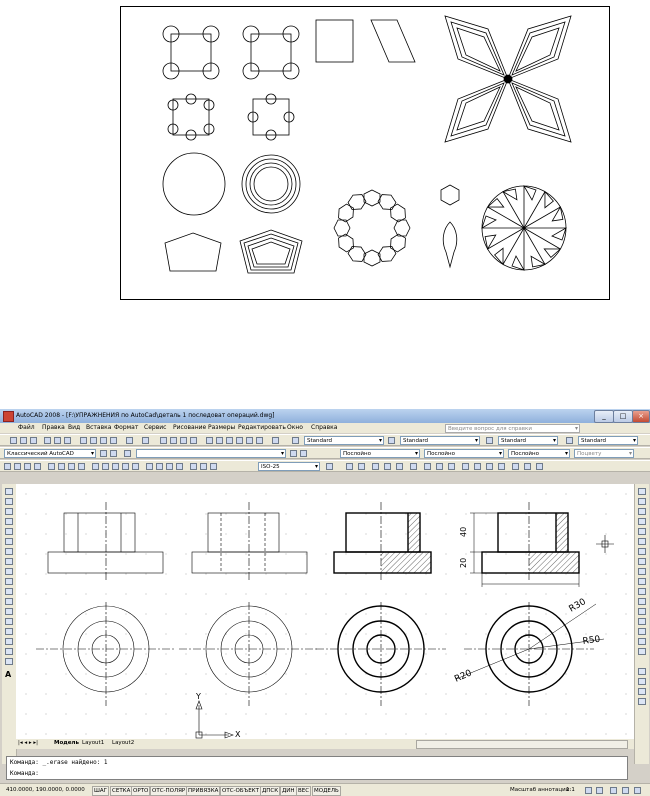  Describe the element at coordinates (642, 521) in the screenshot. I see `offset-icon` at that location.